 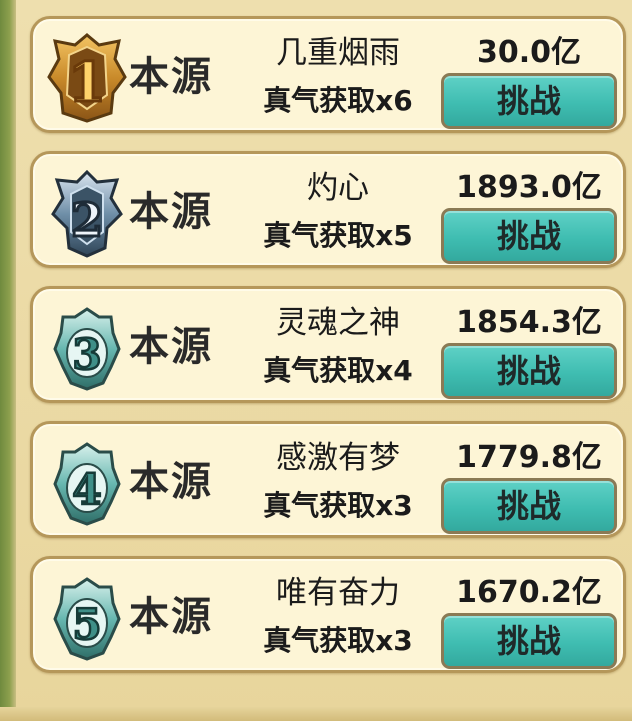 I want to click on bonus-text: 真气获取x6, so click(x=338, y=100).